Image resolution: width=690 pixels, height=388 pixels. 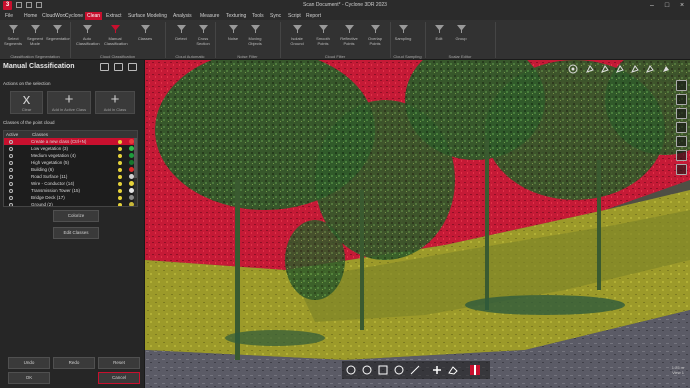 I want to click on class-row: High vegetation (5), so click(x=70, y=162).